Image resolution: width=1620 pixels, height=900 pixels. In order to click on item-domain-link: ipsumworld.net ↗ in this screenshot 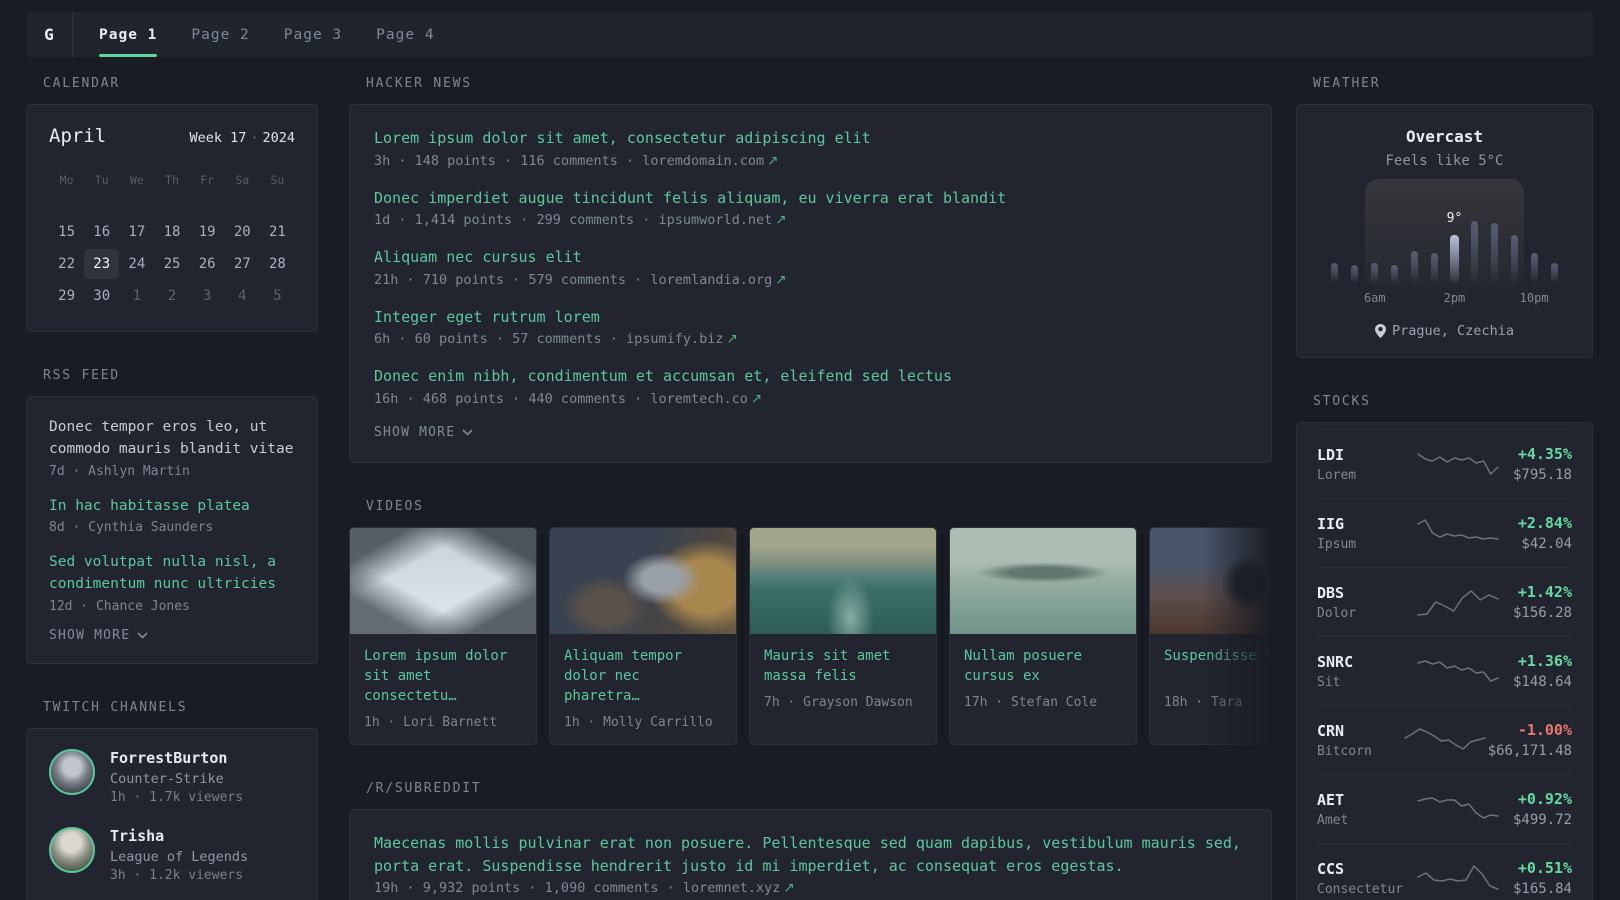, I will do `click(722, 220)`.